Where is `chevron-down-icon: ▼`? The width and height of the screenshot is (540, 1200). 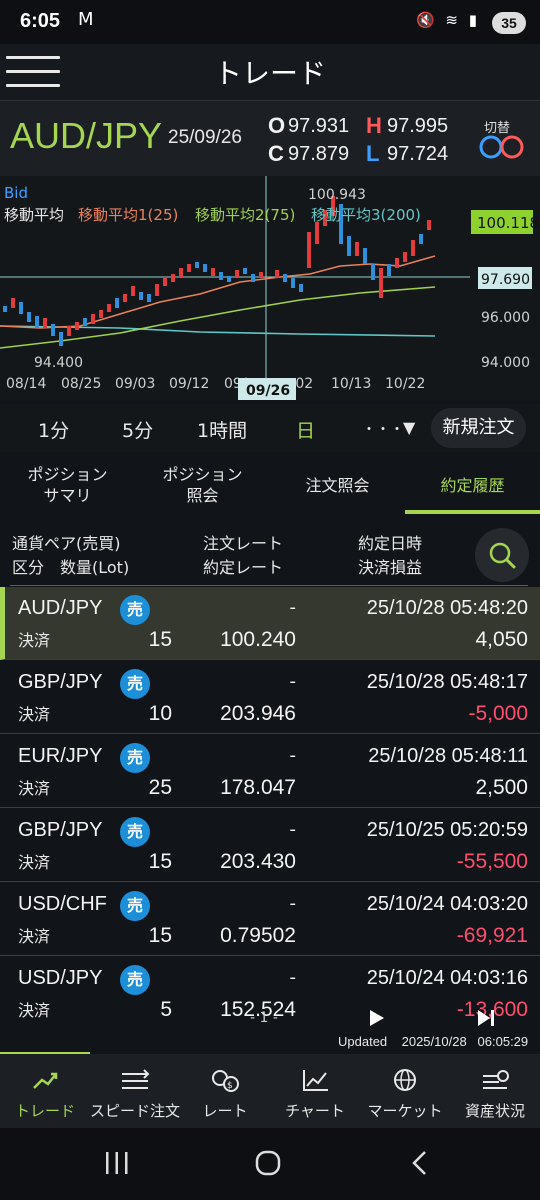
chevron-down-icon: ▼ is located at coordinates (409, 427).